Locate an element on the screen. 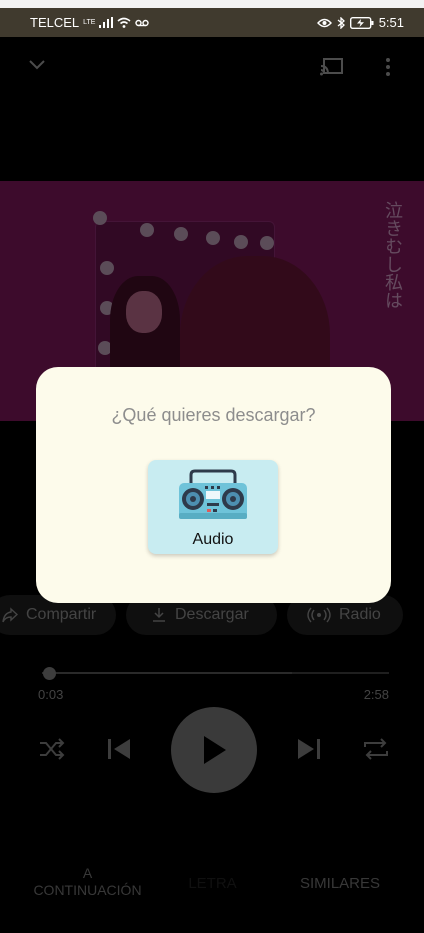 This screenshot has width=424, height=933. bluetooth-icon is located at coordinates (341, 22).